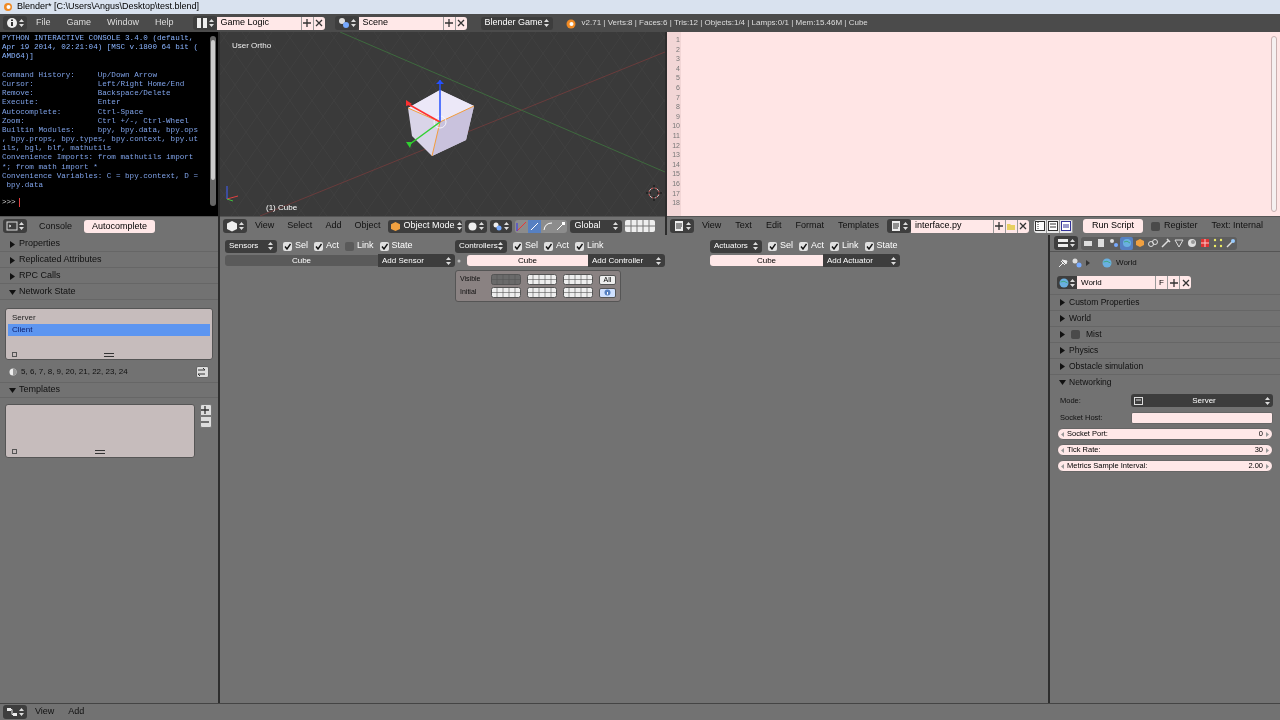 This screenshot has width=1280, height=720. Describe the element at coordinates (541, 226) in the screenshot. I see `manipulator-toggles` at that location.